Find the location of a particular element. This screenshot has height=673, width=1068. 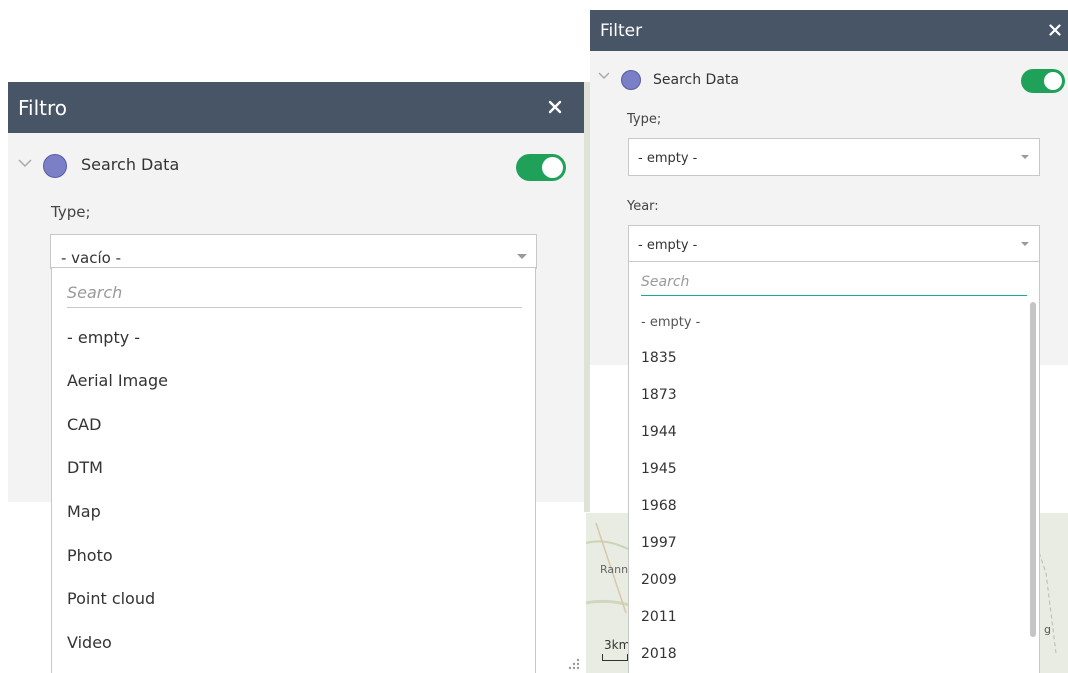

widget-header: Filtro is located at coordinates (296, 107).